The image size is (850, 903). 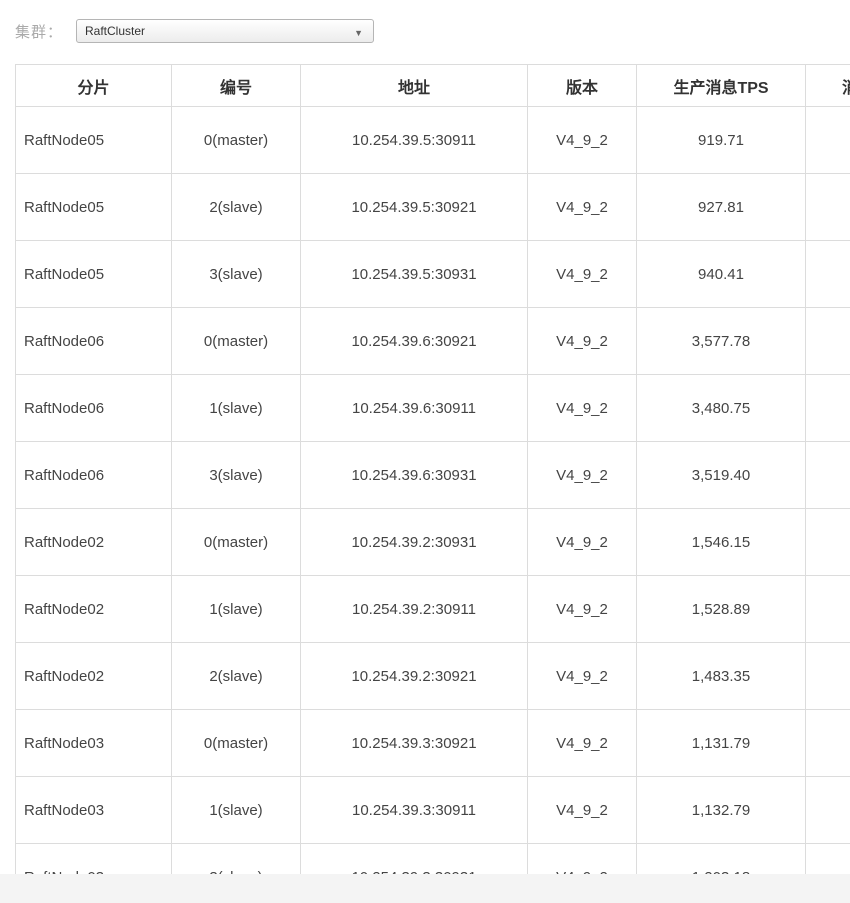 I want to click on cell-address: 10.254.39.2:30911, so click(x=414, y=609).